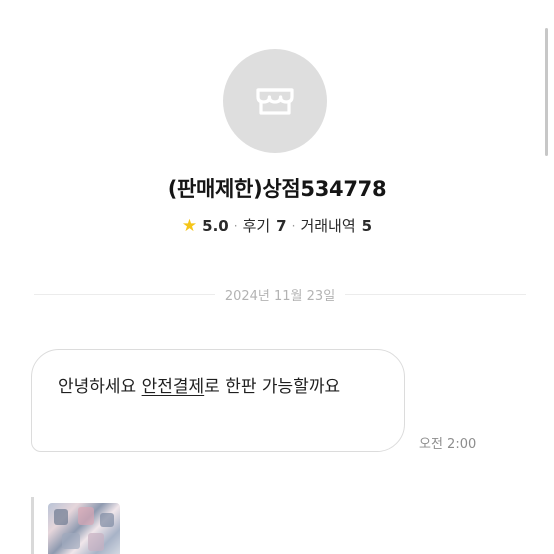 Image resolution: width=554 pixels, height=554 pixels. Describe the element at coordinates (32, 525) in the screenshot. I see `quote-bar` at that location.